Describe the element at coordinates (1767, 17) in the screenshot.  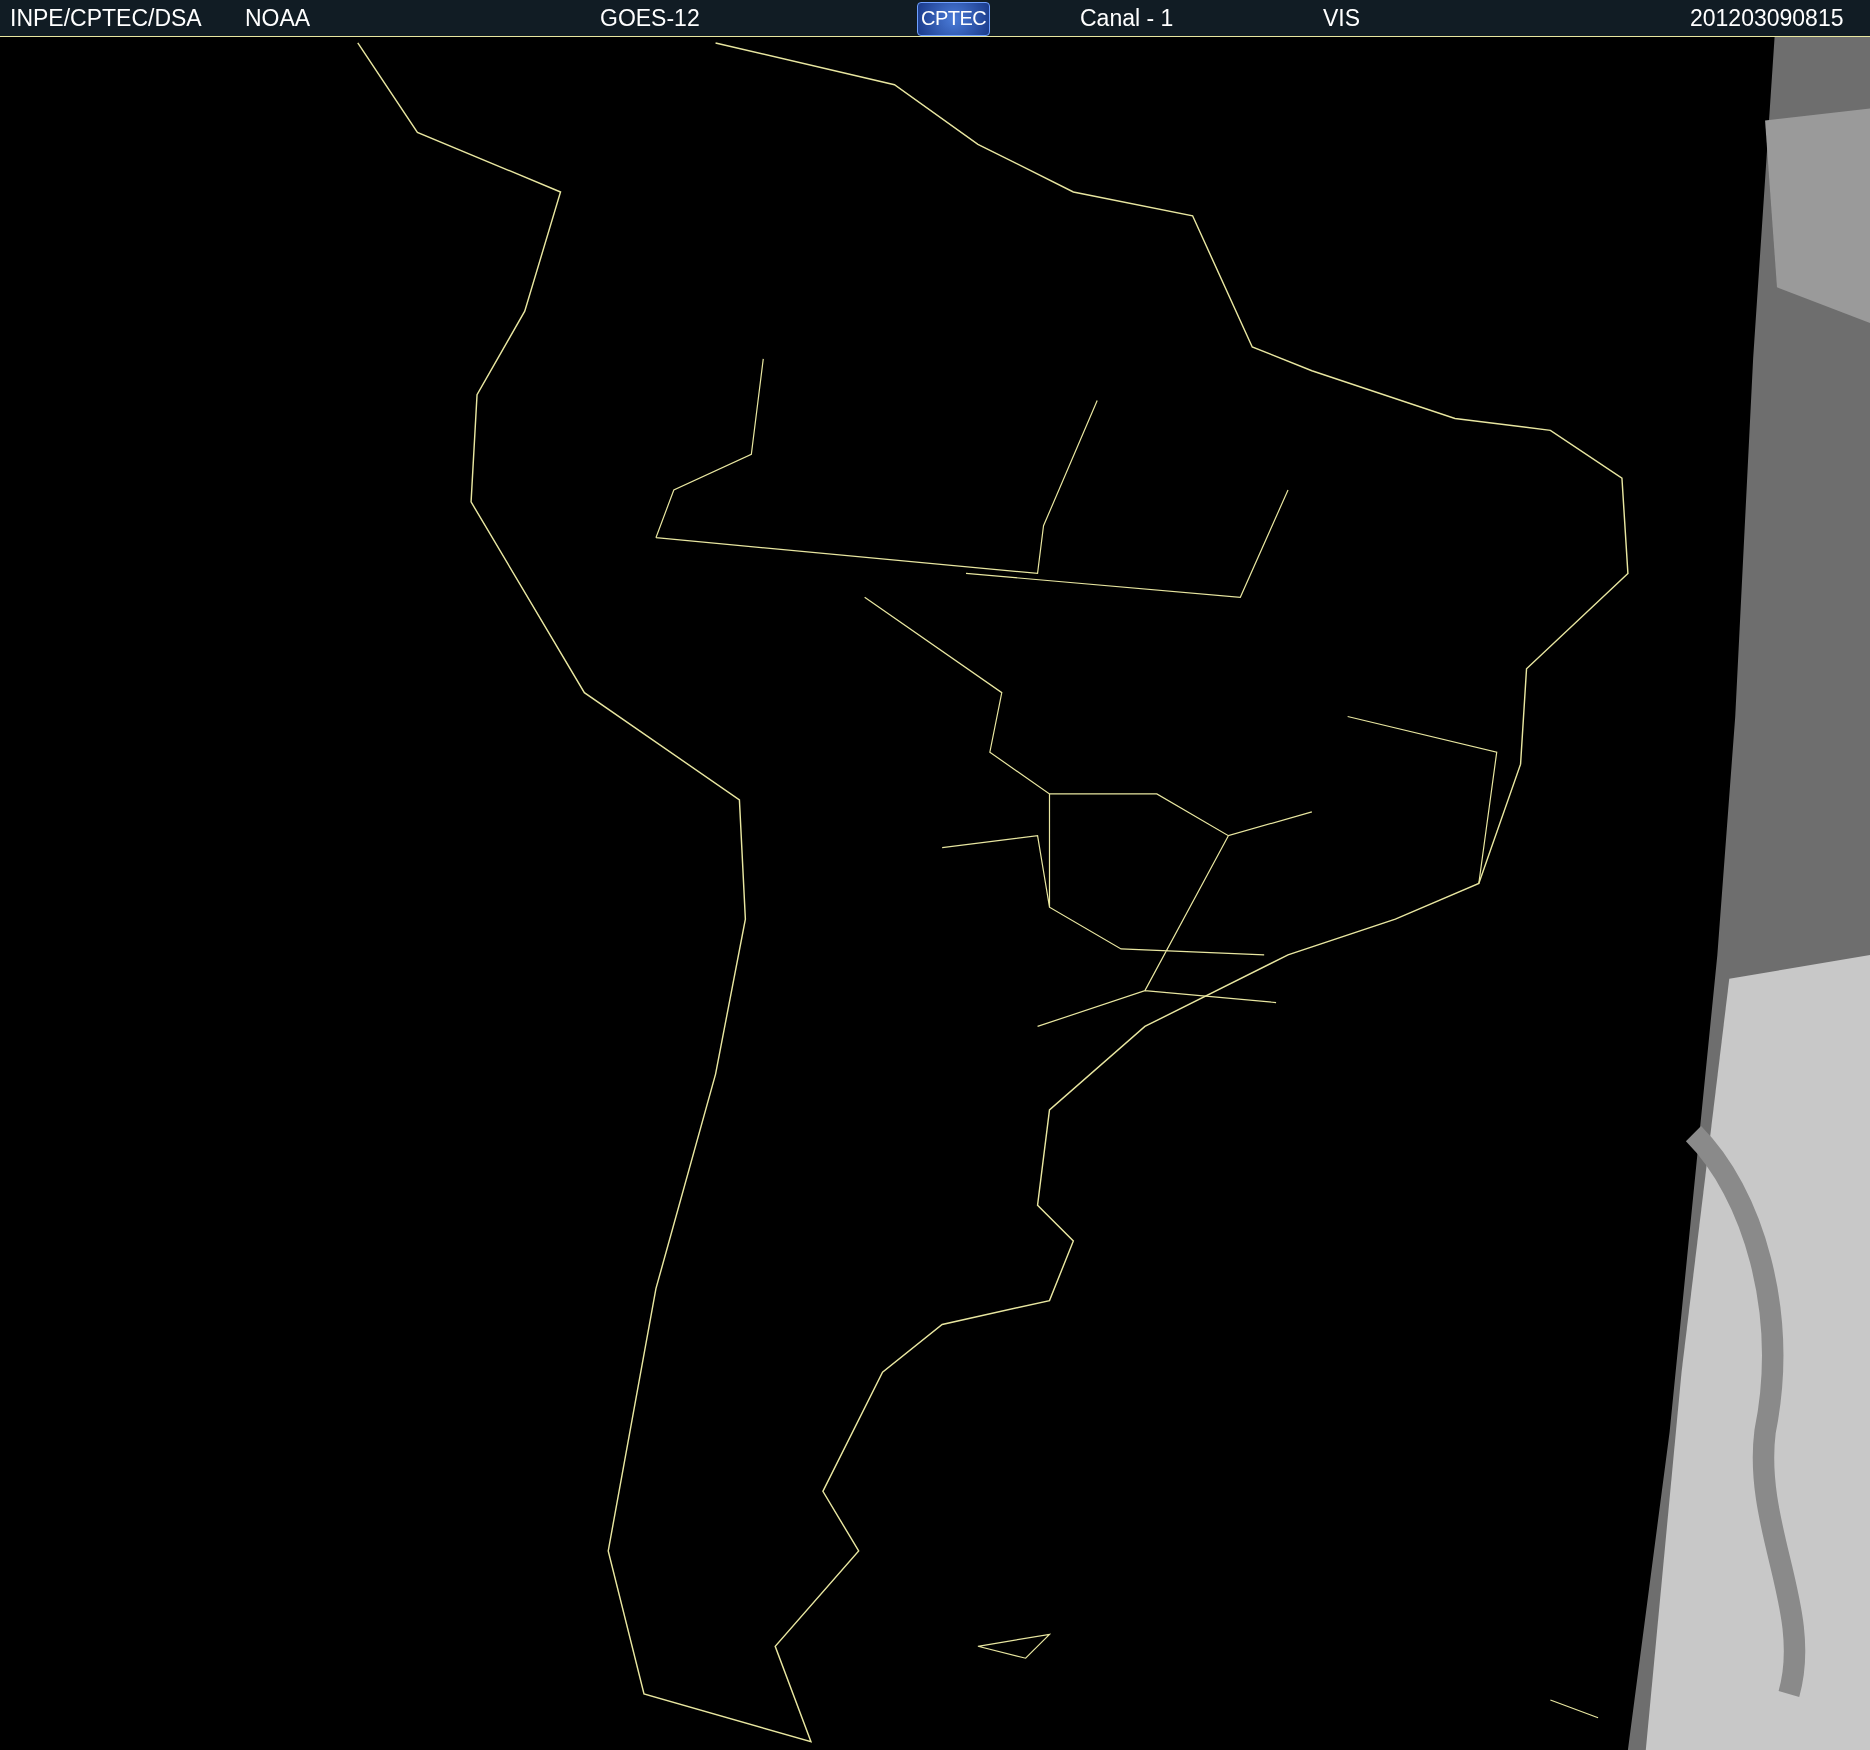
I see `timestamp-label: 201203090815` at that location.